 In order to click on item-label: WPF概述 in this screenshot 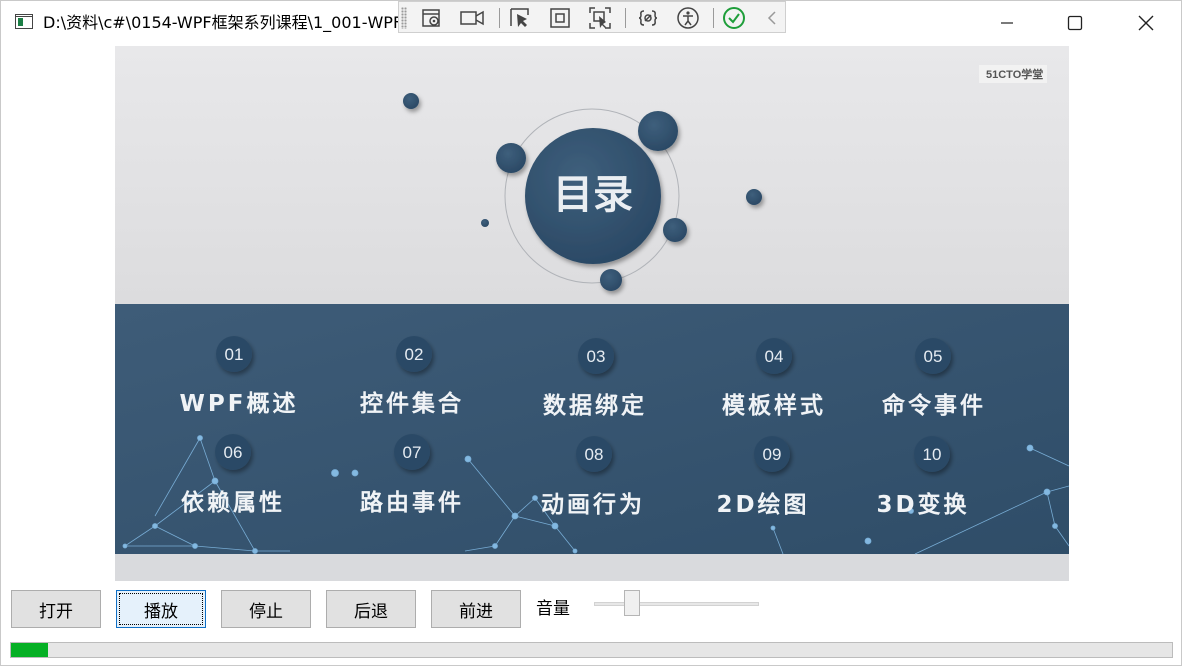, I will do `click(239, 404)`.